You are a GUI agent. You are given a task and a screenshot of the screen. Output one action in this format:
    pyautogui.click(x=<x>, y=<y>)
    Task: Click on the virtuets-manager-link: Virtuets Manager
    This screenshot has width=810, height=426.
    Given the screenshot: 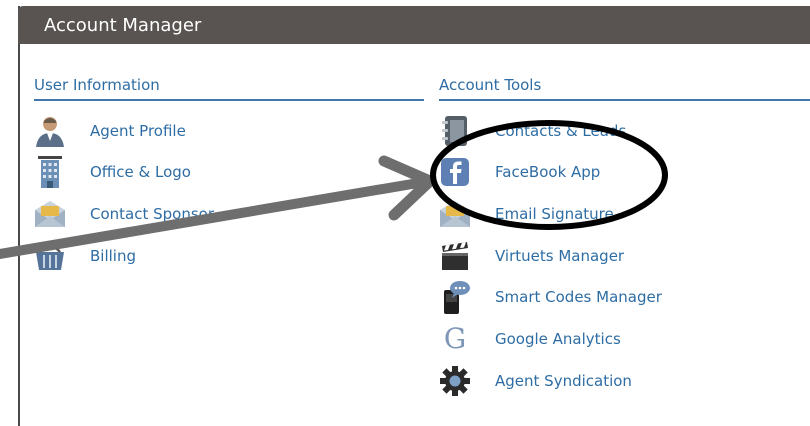 What is the action you would take?
    pyautogui.click(x=531, y=256)
    